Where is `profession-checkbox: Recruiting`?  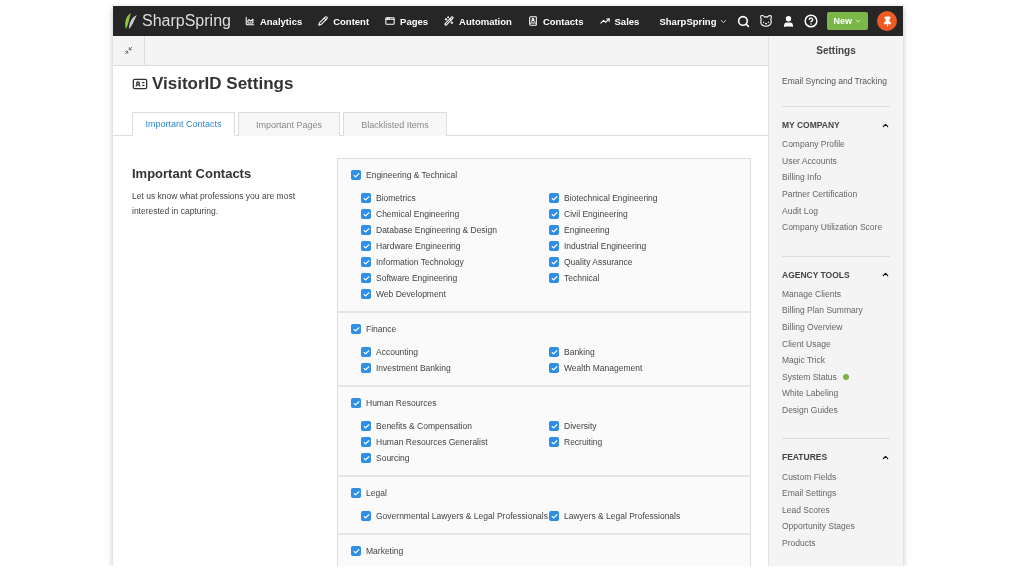
profession-checkbox: Recruiting is located at coordinates (643, 442).